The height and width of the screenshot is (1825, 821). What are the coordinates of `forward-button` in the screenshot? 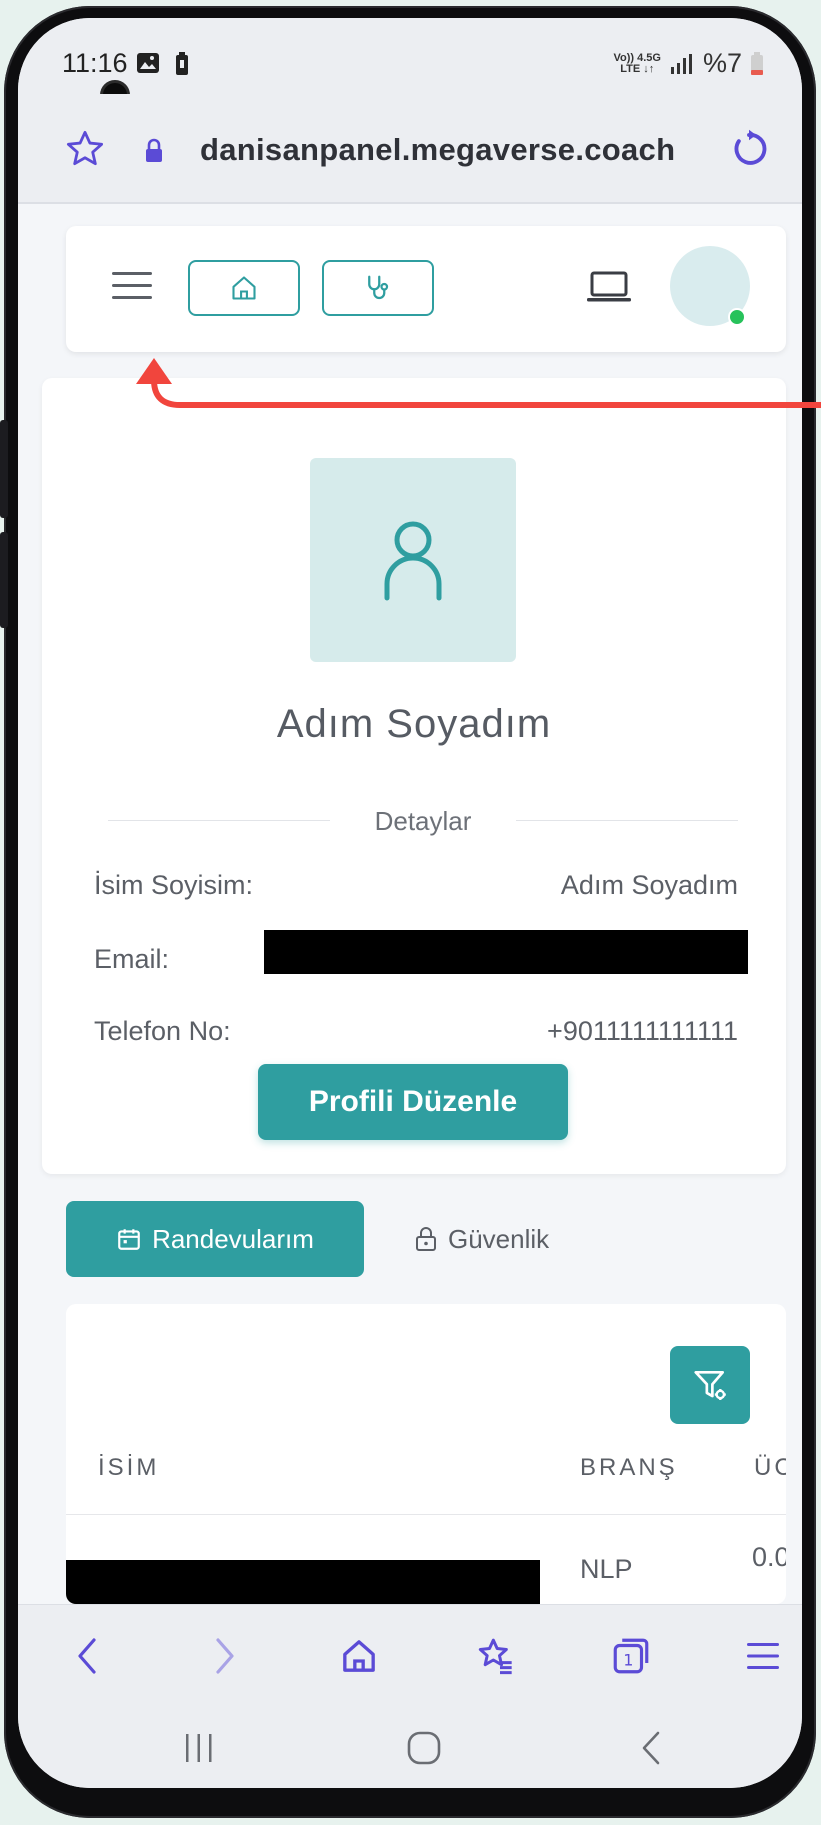 It's located at (225, 1656).